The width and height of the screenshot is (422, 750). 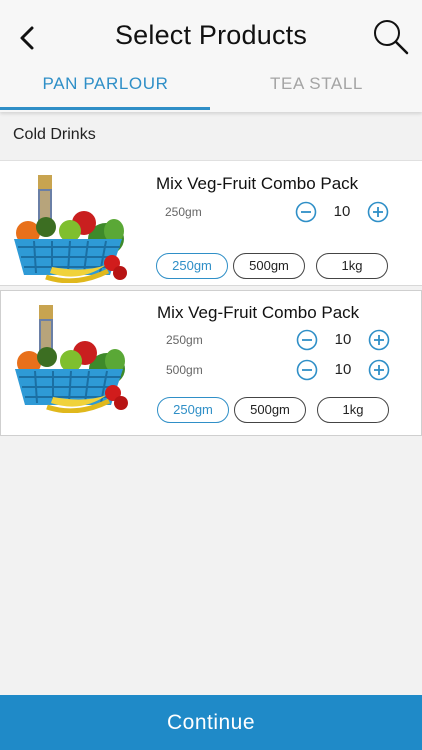 What do you see at coordinates (105, 90) in the screenshot?
I see `tab-pan-parlour: PAN PARLOUR` at bounding box center [105, 90].